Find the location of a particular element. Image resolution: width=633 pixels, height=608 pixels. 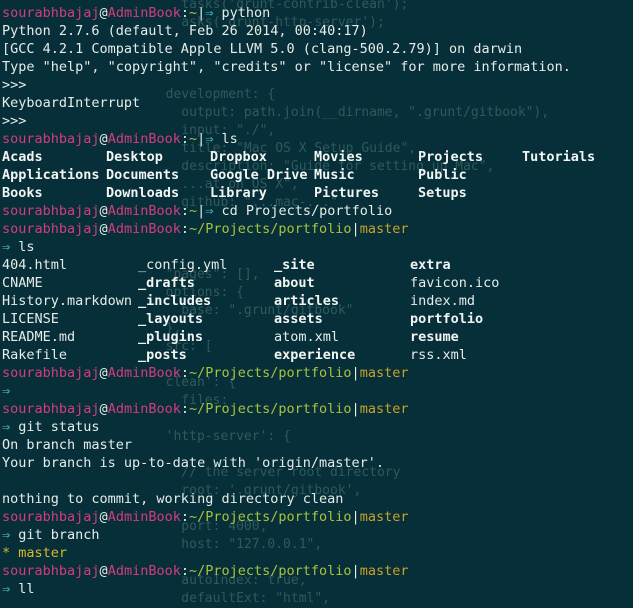

directory-entry: extra is located at coordinates (430, 265).